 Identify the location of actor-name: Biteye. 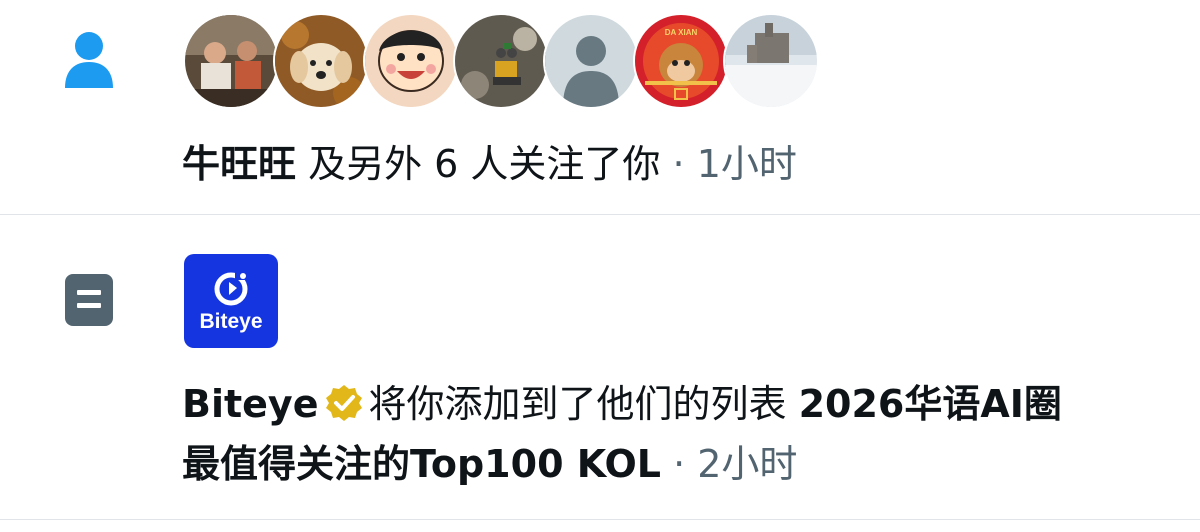
(250, 404).